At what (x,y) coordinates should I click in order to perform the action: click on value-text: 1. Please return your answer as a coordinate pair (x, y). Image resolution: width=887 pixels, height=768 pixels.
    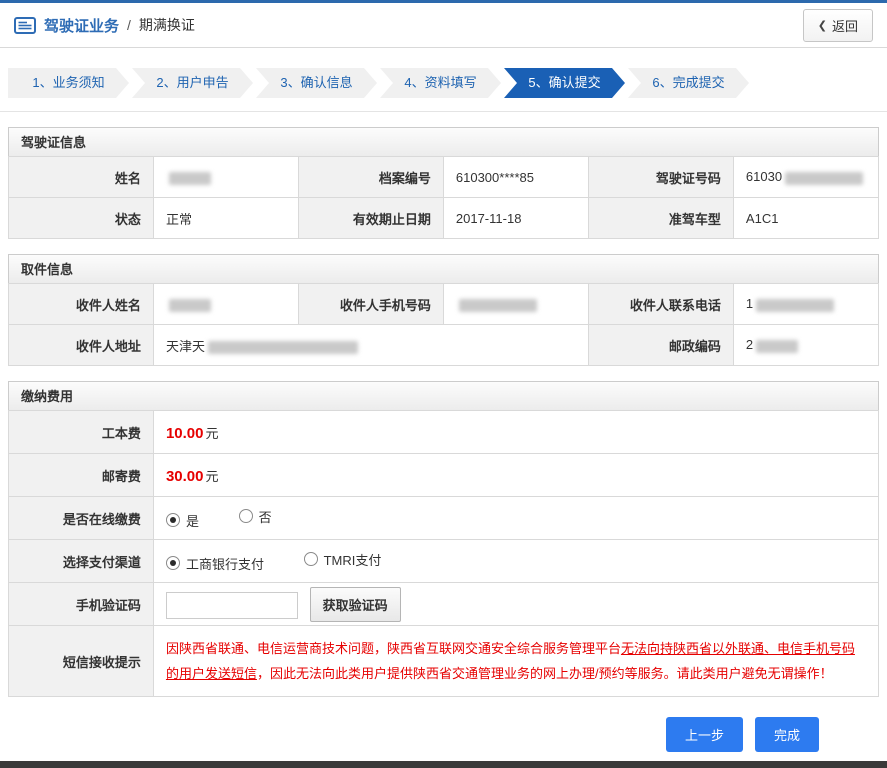
    Looking at the image, I should click on (749, 304).